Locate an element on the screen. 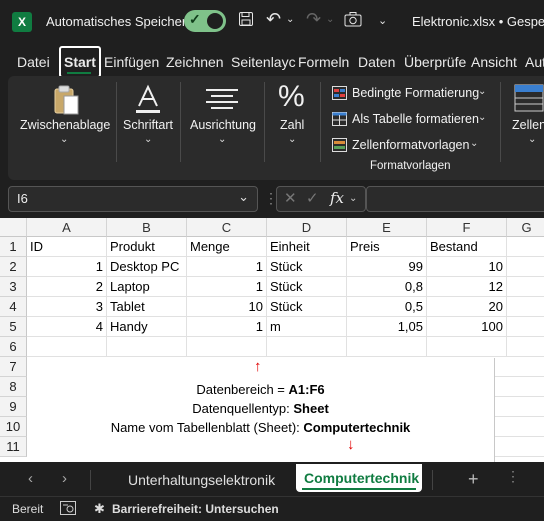  more-options-icon: ⋮ is located at coordinates (513, 476).